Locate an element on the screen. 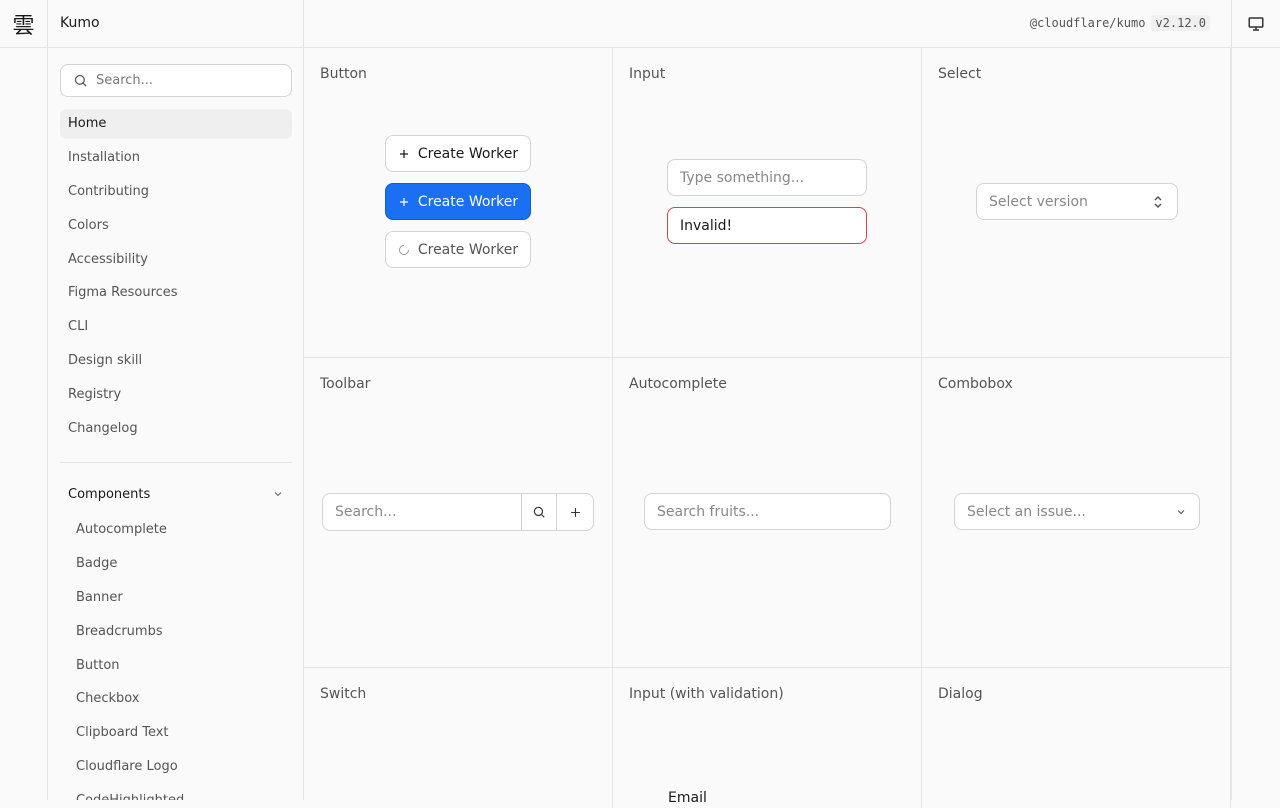 This screenshot has height=808, width=1280. sidebar-item-badge: Badge is located at coordinates (180, 564).